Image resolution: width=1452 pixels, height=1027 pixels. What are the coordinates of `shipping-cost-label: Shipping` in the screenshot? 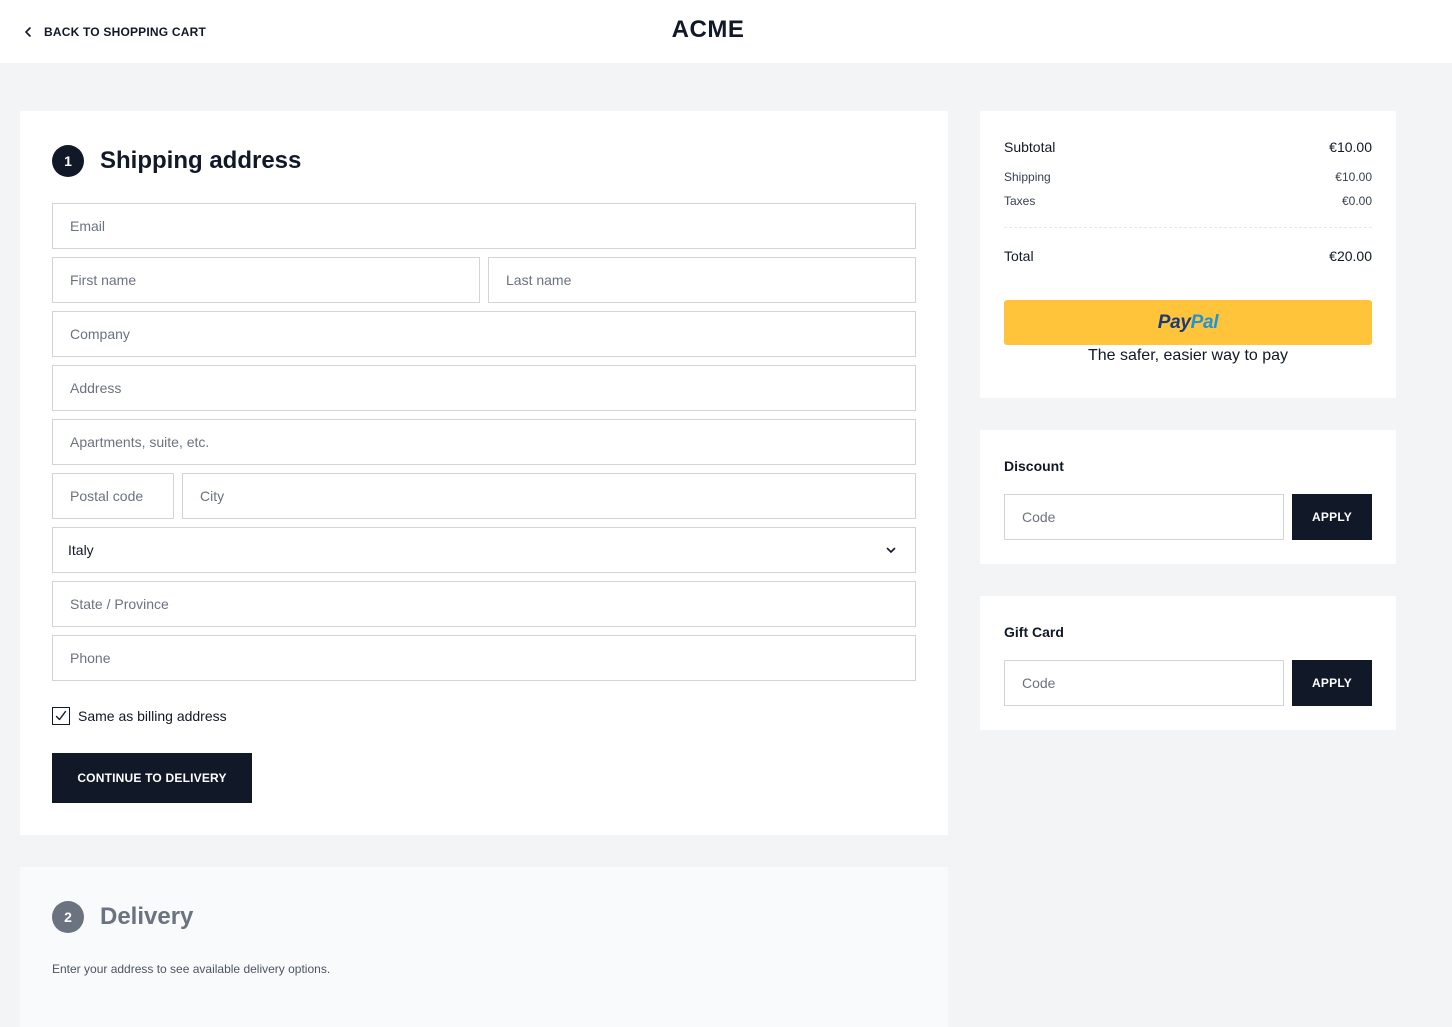 It's located at (1027, 177).